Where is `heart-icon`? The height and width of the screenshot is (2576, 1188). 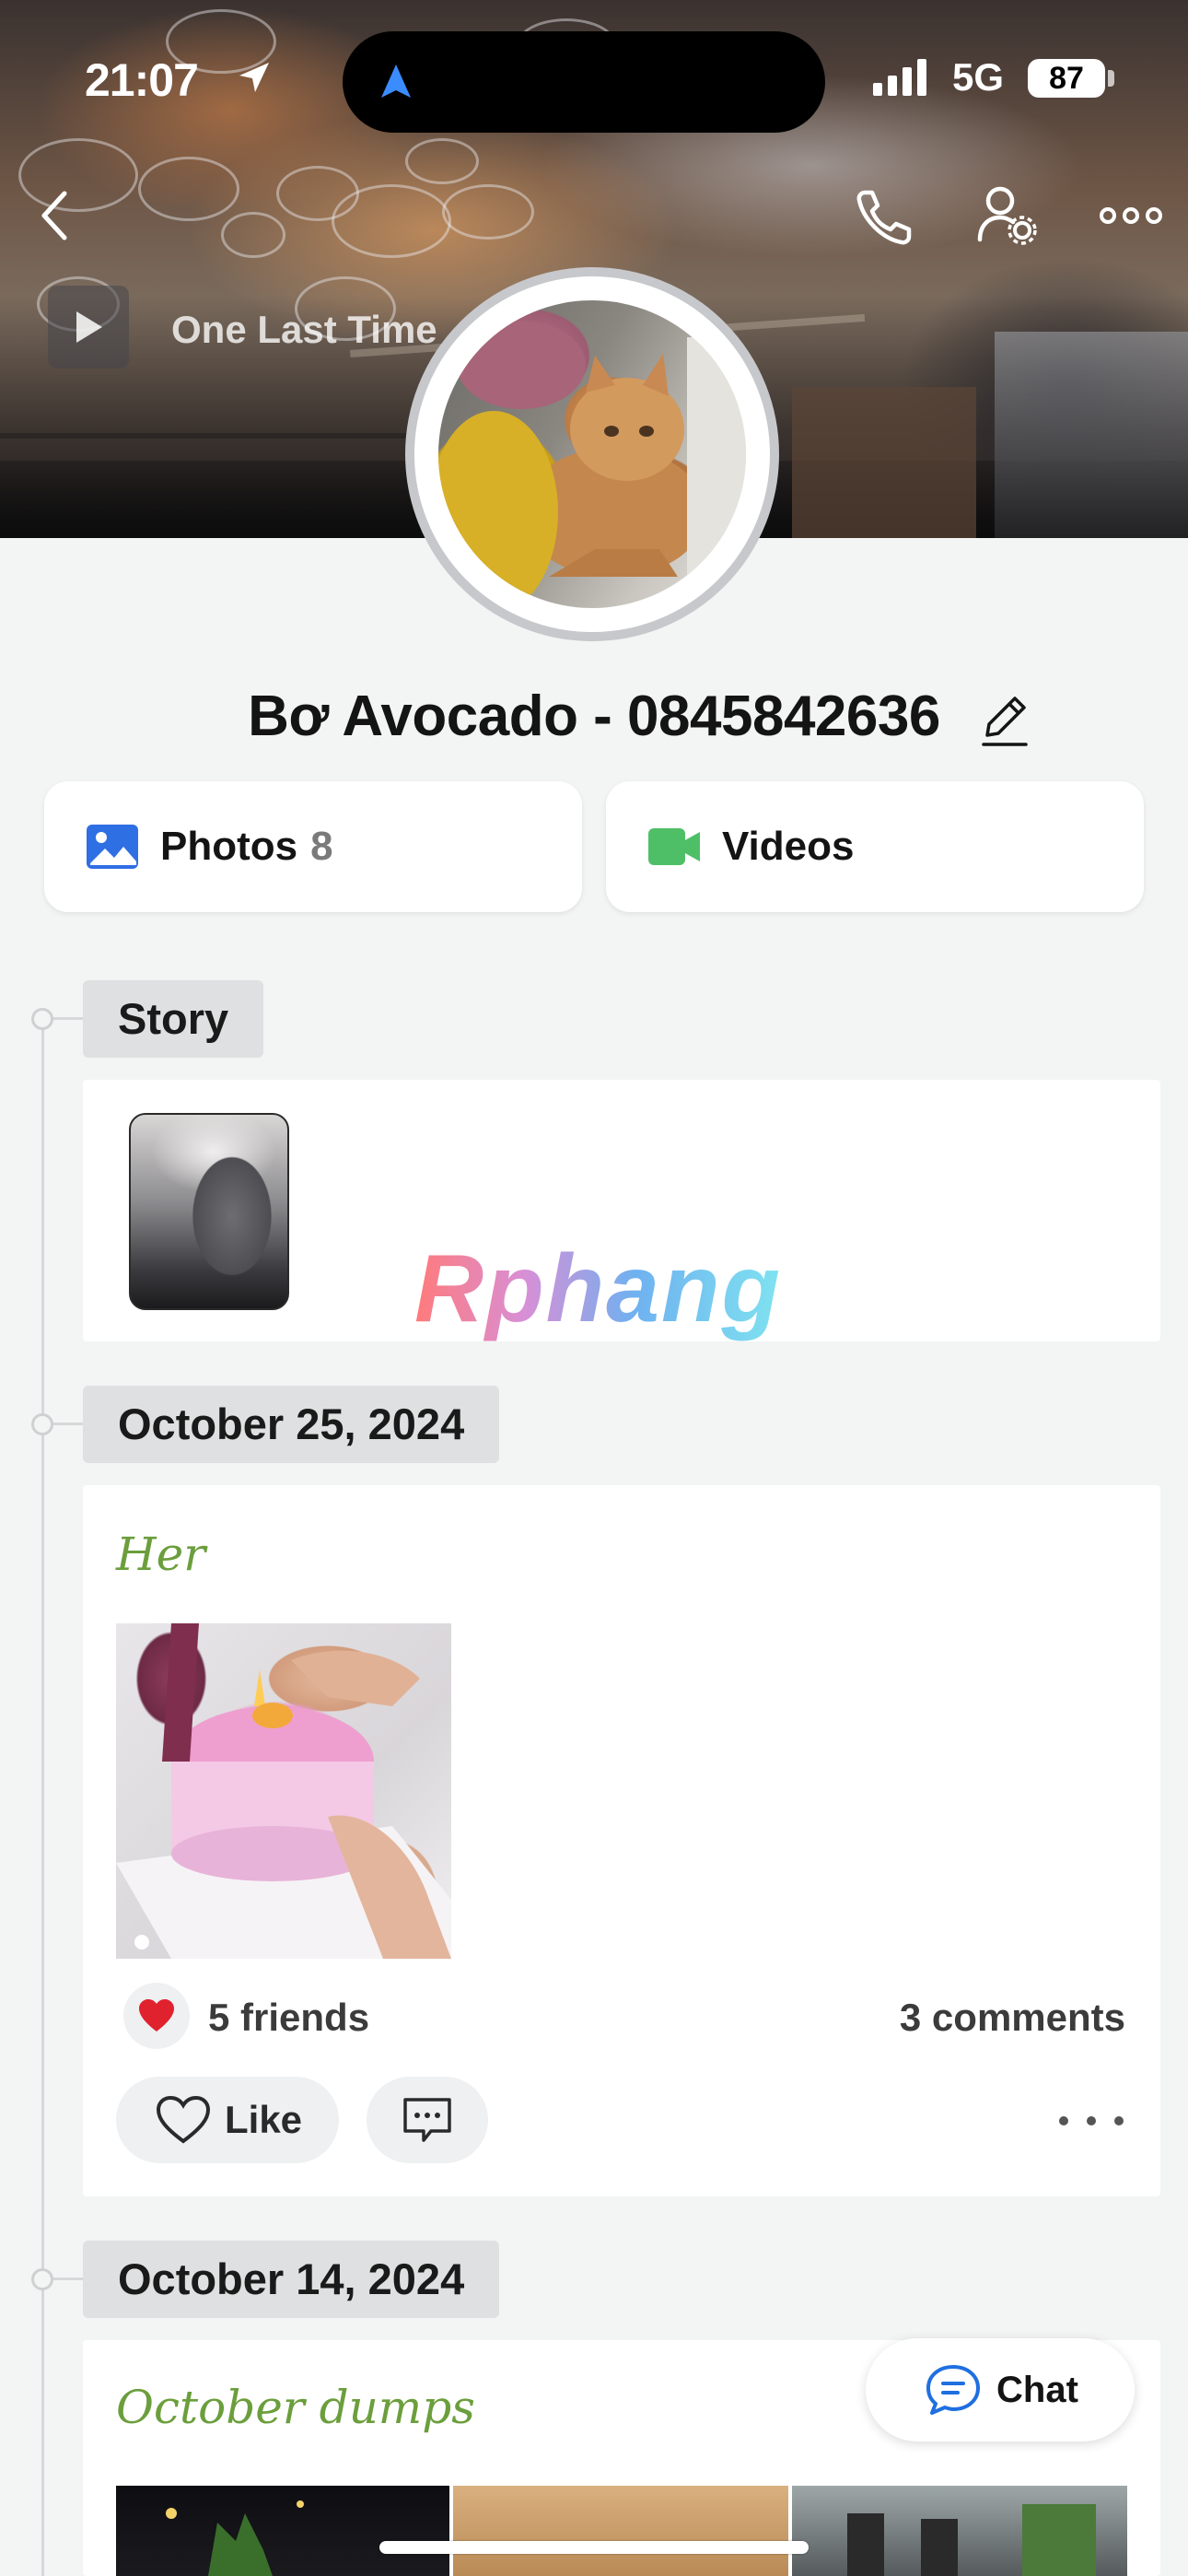 heart-icon is located at coordinates (156, 2015).